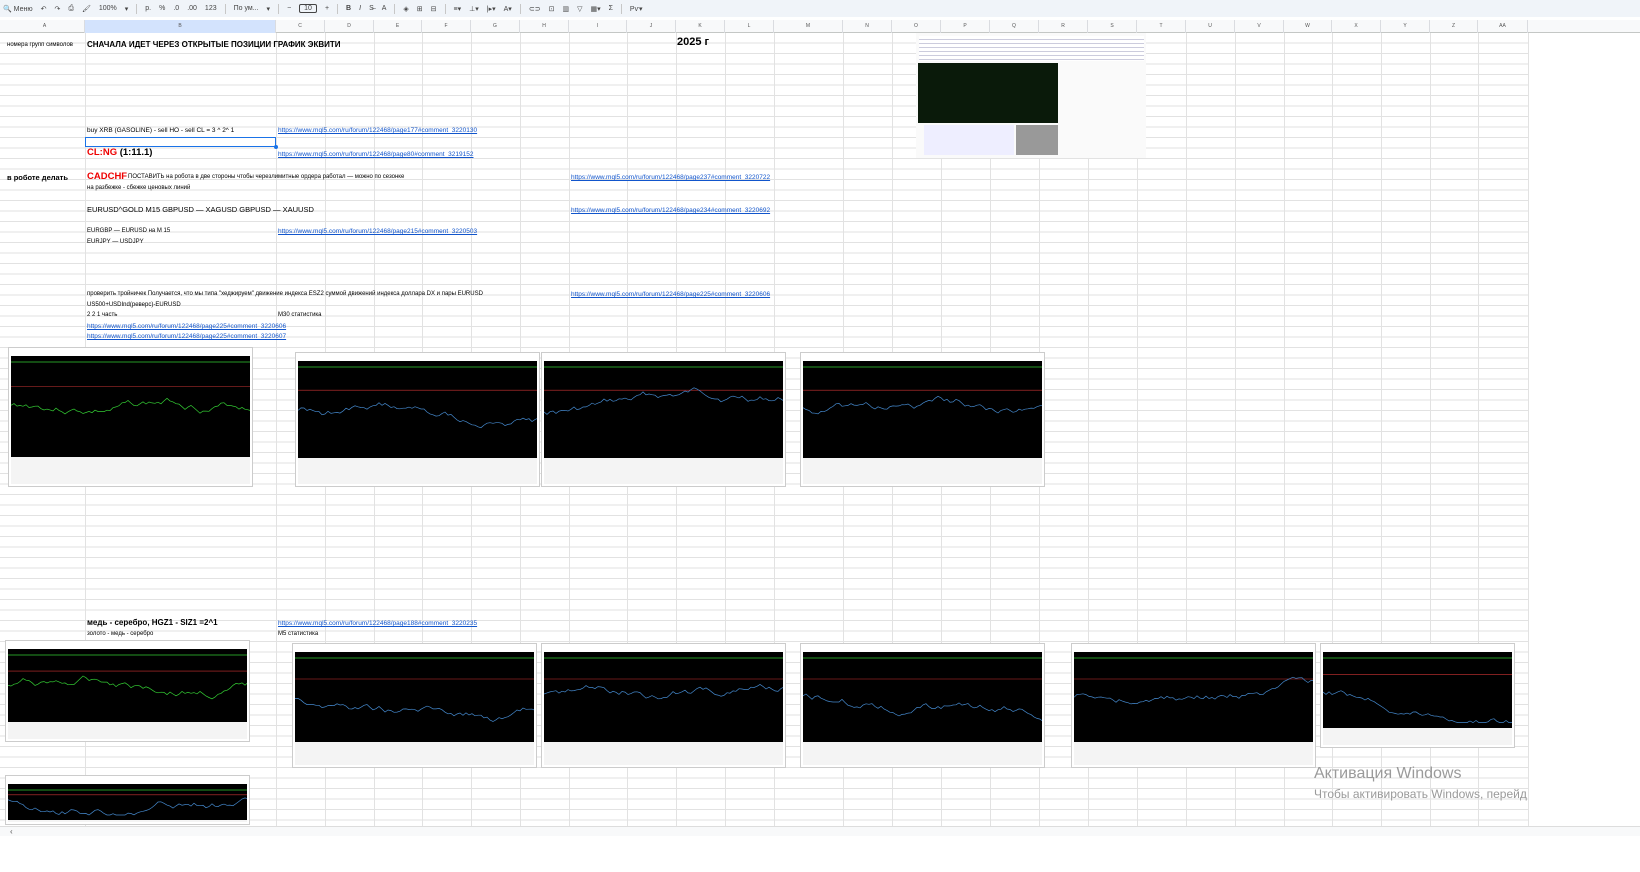  I want to click on column-header-U: U, so click(1210, 26).